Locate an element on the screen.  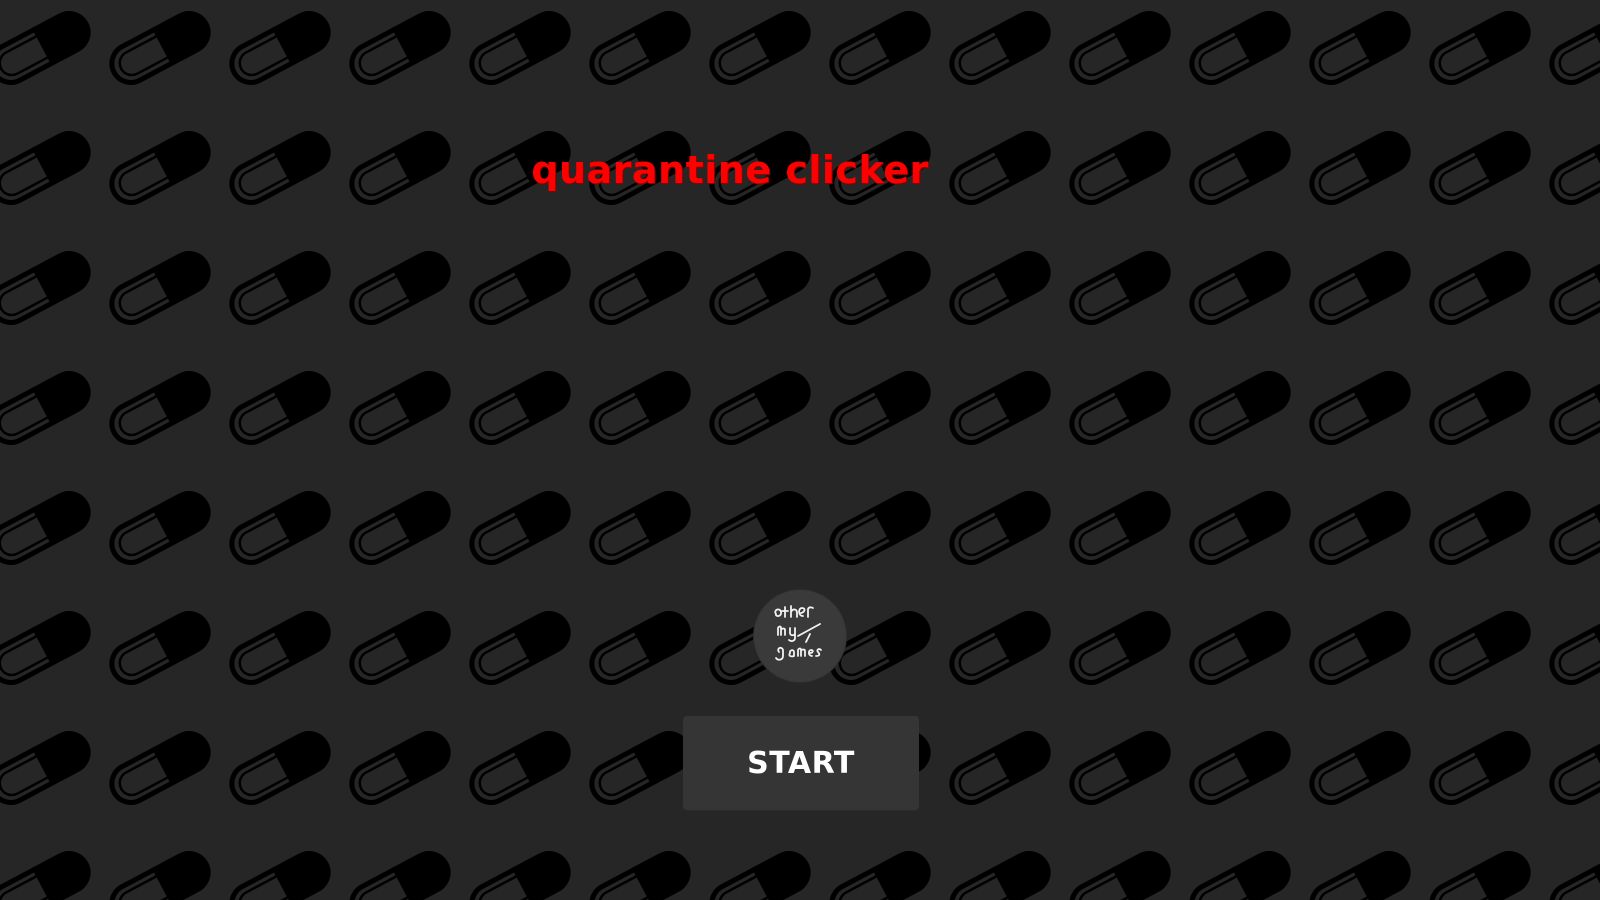
start-button: START is located at coordinates (801, 763).